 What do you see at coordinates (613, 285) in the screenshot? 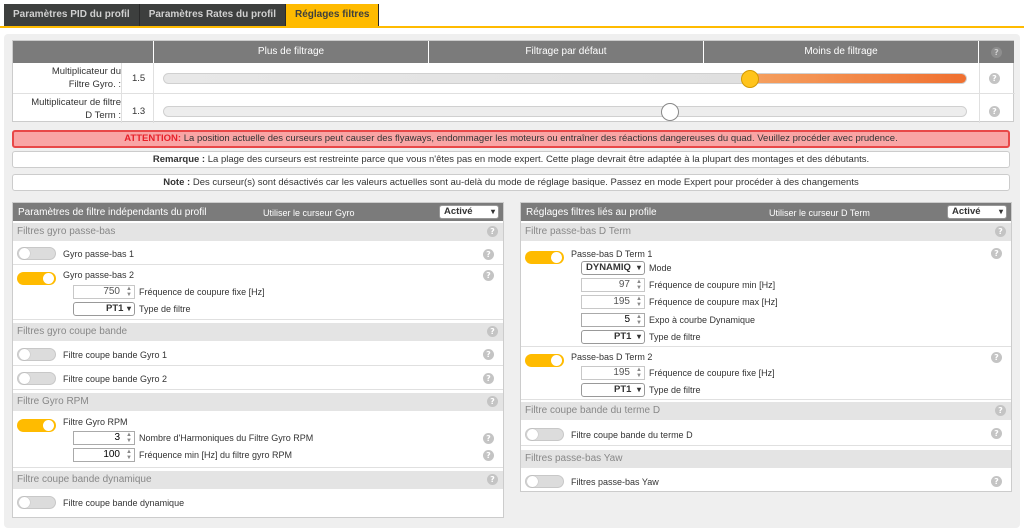
I see `dterm-lowpass1-min-input: 97 ▲ ▼` at bounding box center [613, 285].